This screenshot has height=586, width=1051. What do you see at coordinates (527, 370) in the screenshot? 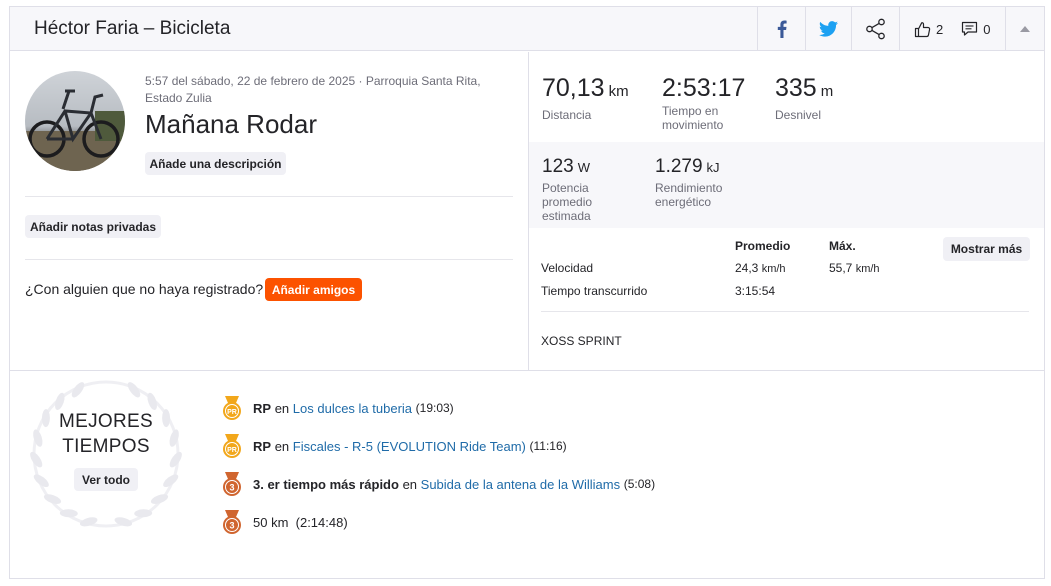
I see `section-separator` at bounding box center [527, 370].